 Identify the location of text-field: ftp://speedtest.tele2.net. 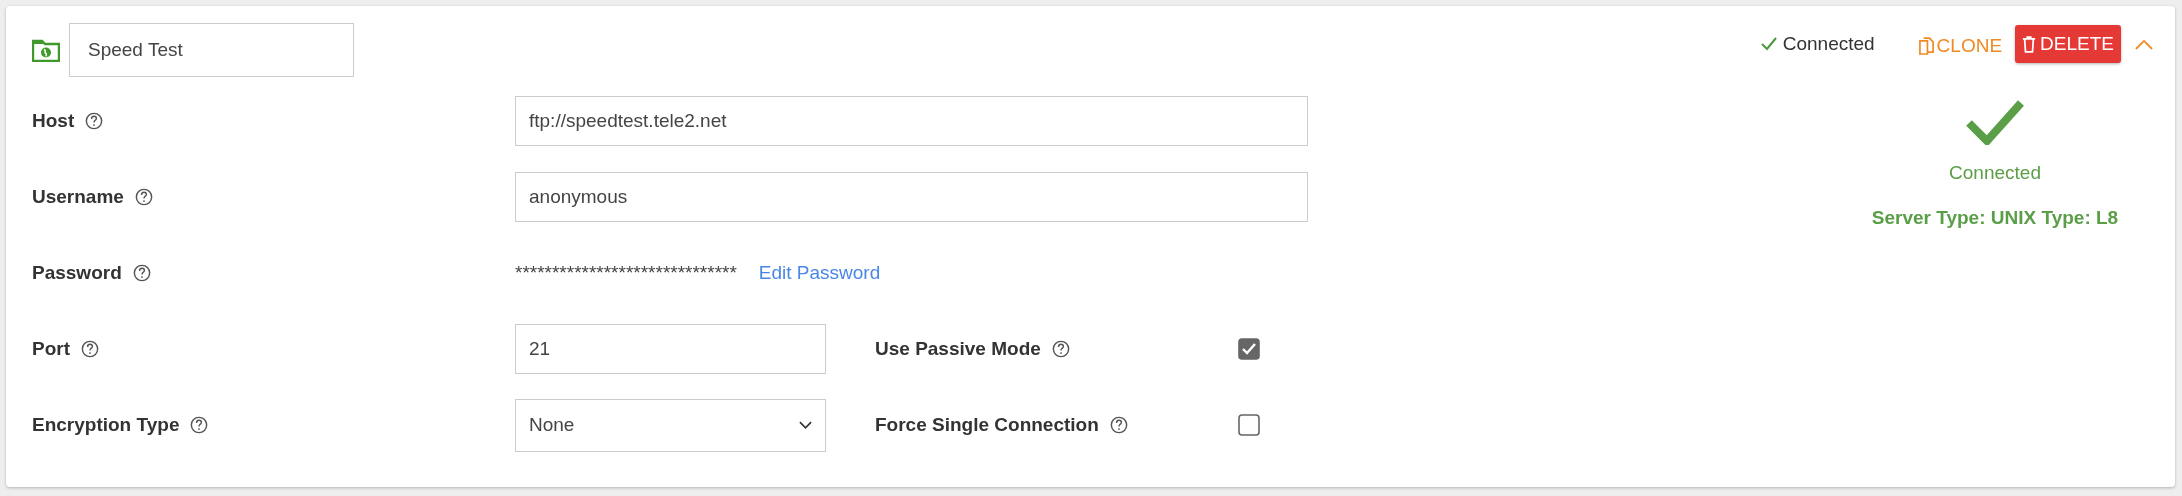
(911, 121).